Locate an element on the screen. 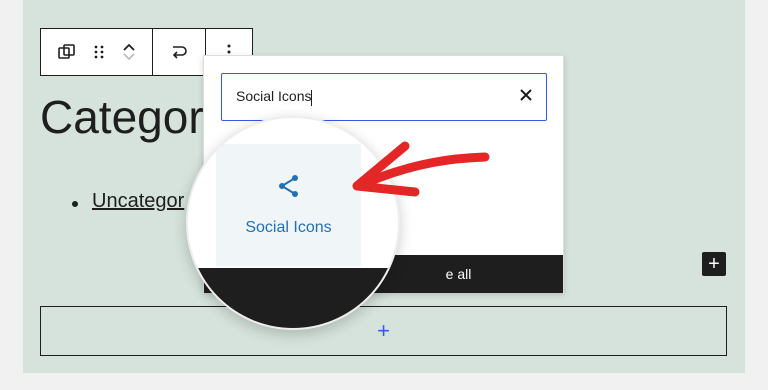 This screenshot has width=768, height=390. block-type-icon is located at coordinates (66, 52).